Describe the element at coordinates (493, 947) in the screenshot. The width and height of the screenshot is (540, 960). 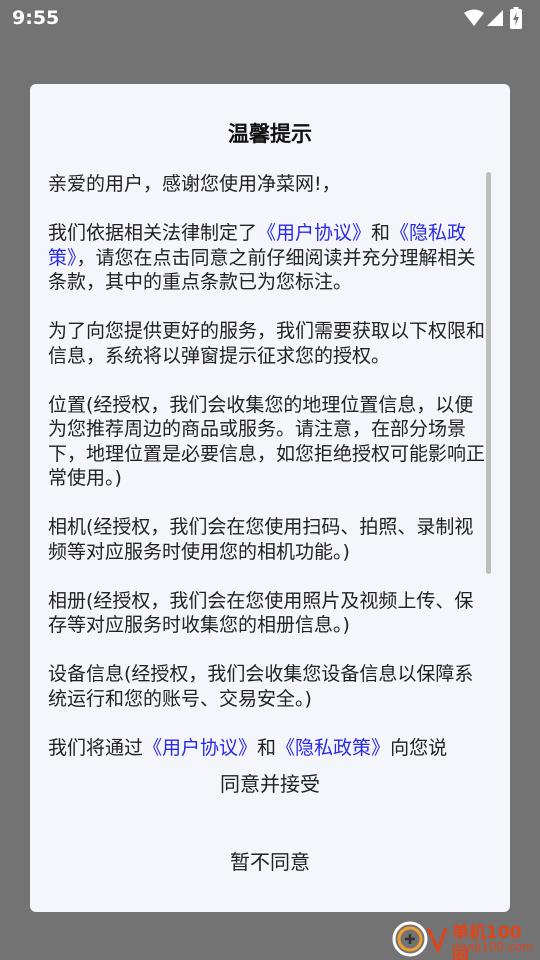
I see `watermark-url: danji100.com` at that location.